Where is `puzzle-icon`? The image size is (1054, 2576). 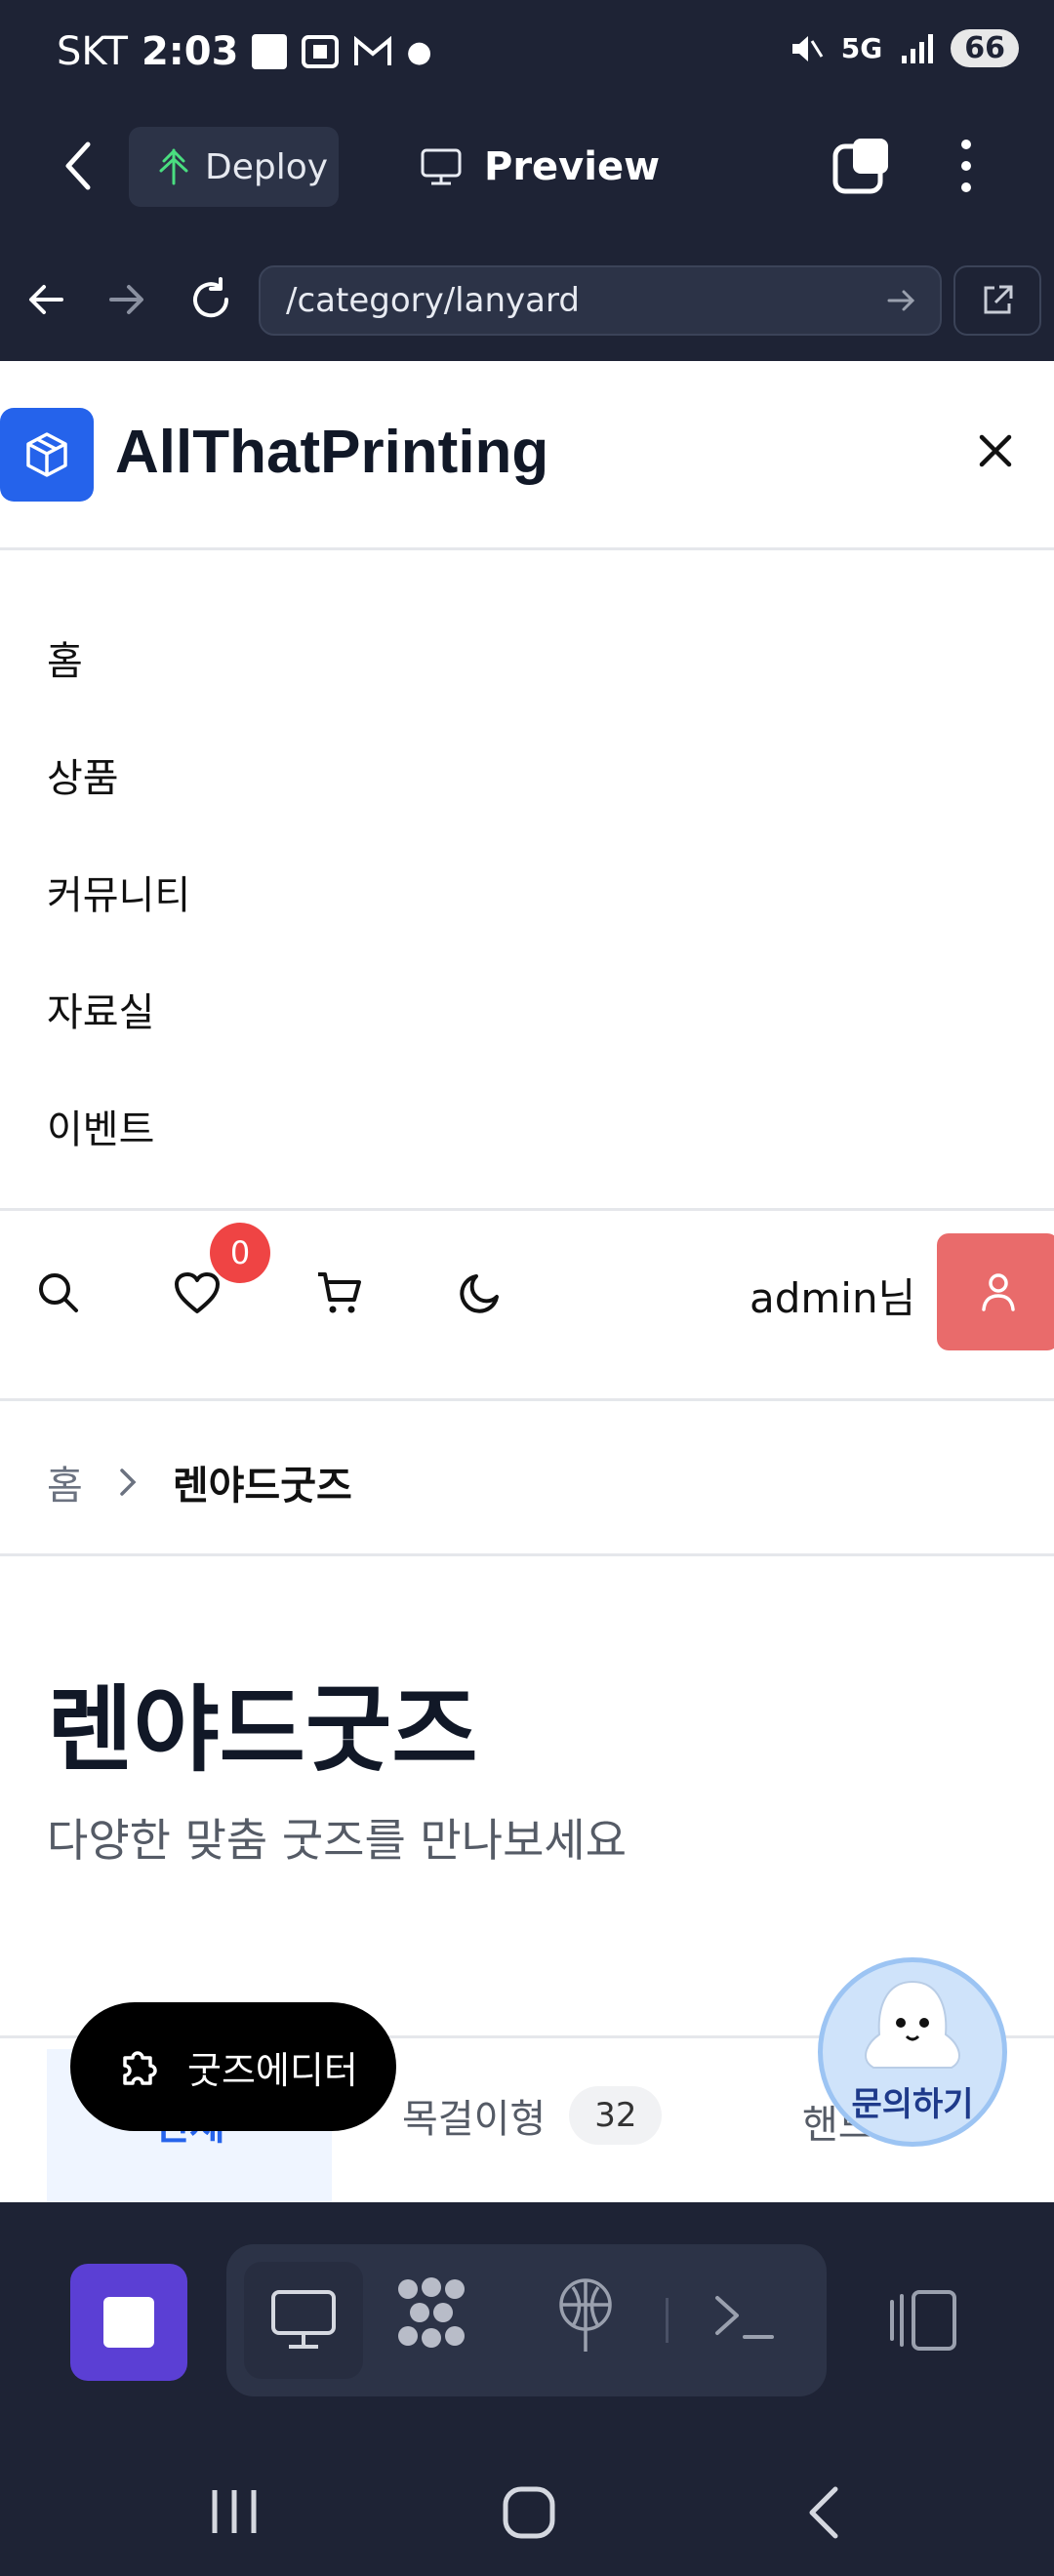 puzzle-icon is located at coordinates (140, 2068).